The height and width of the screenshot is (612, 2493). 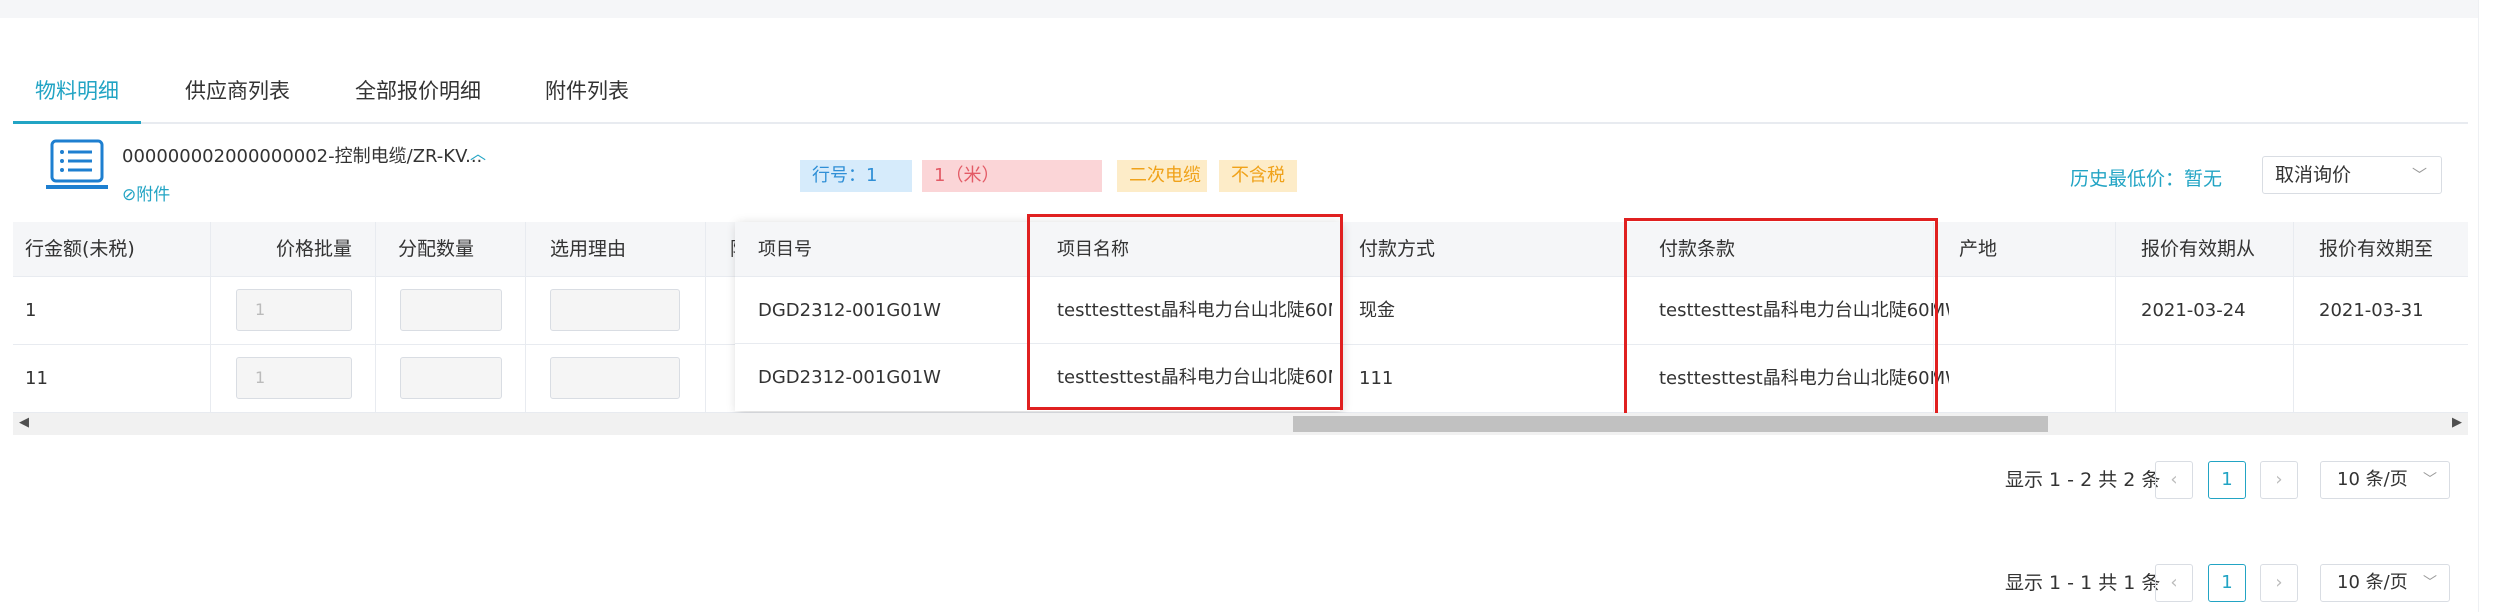 I want to click on pagination-main: 显示 1 - 2 共 2 条 ‹ 1 › 10 条/页 ﹀, so click(x=2235, y=480).